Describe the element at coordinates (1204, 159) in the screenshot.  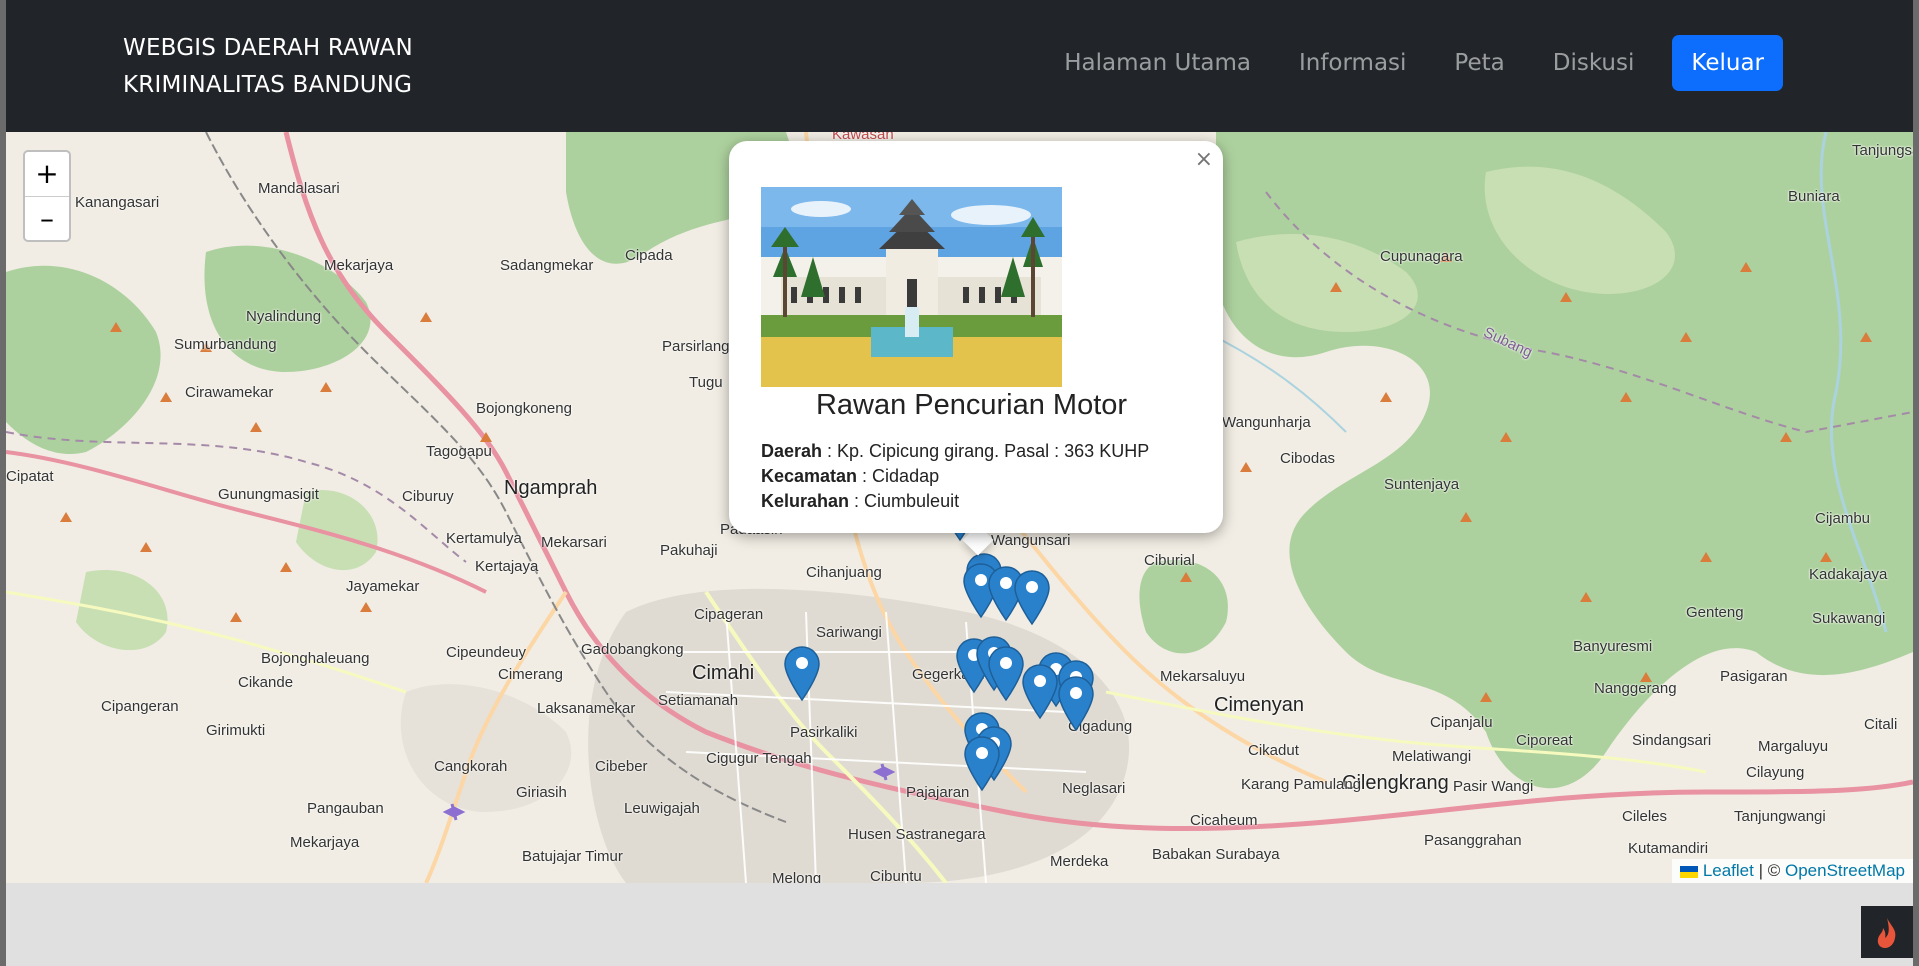
I see `popup-close-button: ×` at that location.